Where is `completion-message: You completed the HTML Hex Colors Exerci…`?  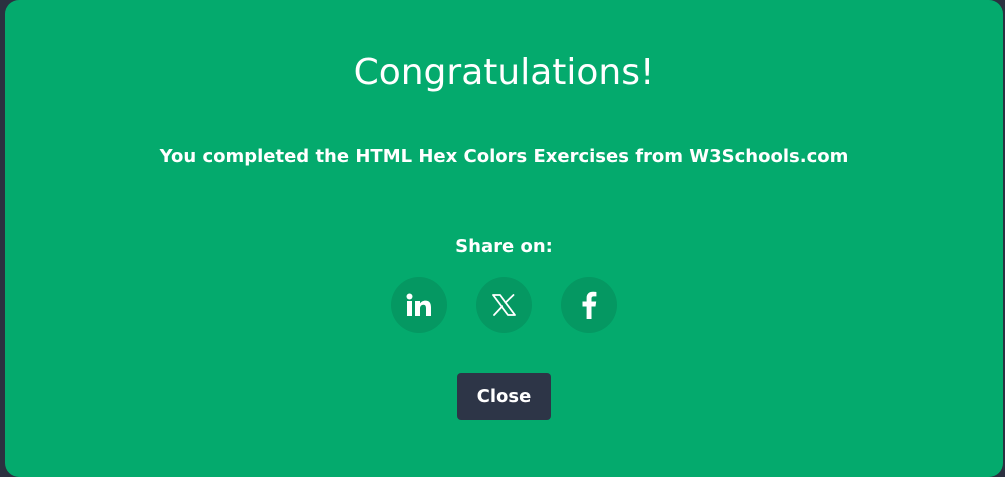
completion-message: You completed the HTML Hex Colors Exerci… is located at coordinates (504, 156).